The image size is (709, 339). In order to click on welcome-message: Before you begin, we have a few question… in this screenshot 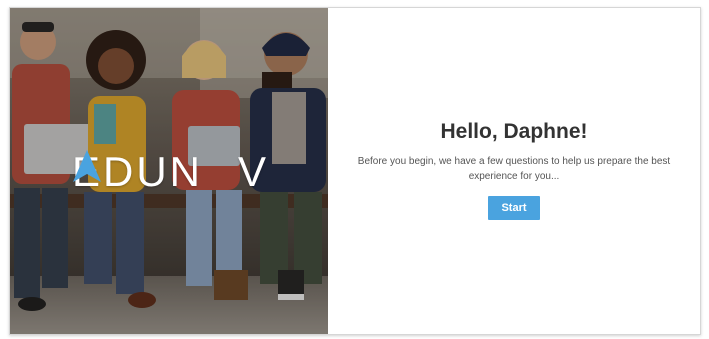, I will do `click(514, 169)`.